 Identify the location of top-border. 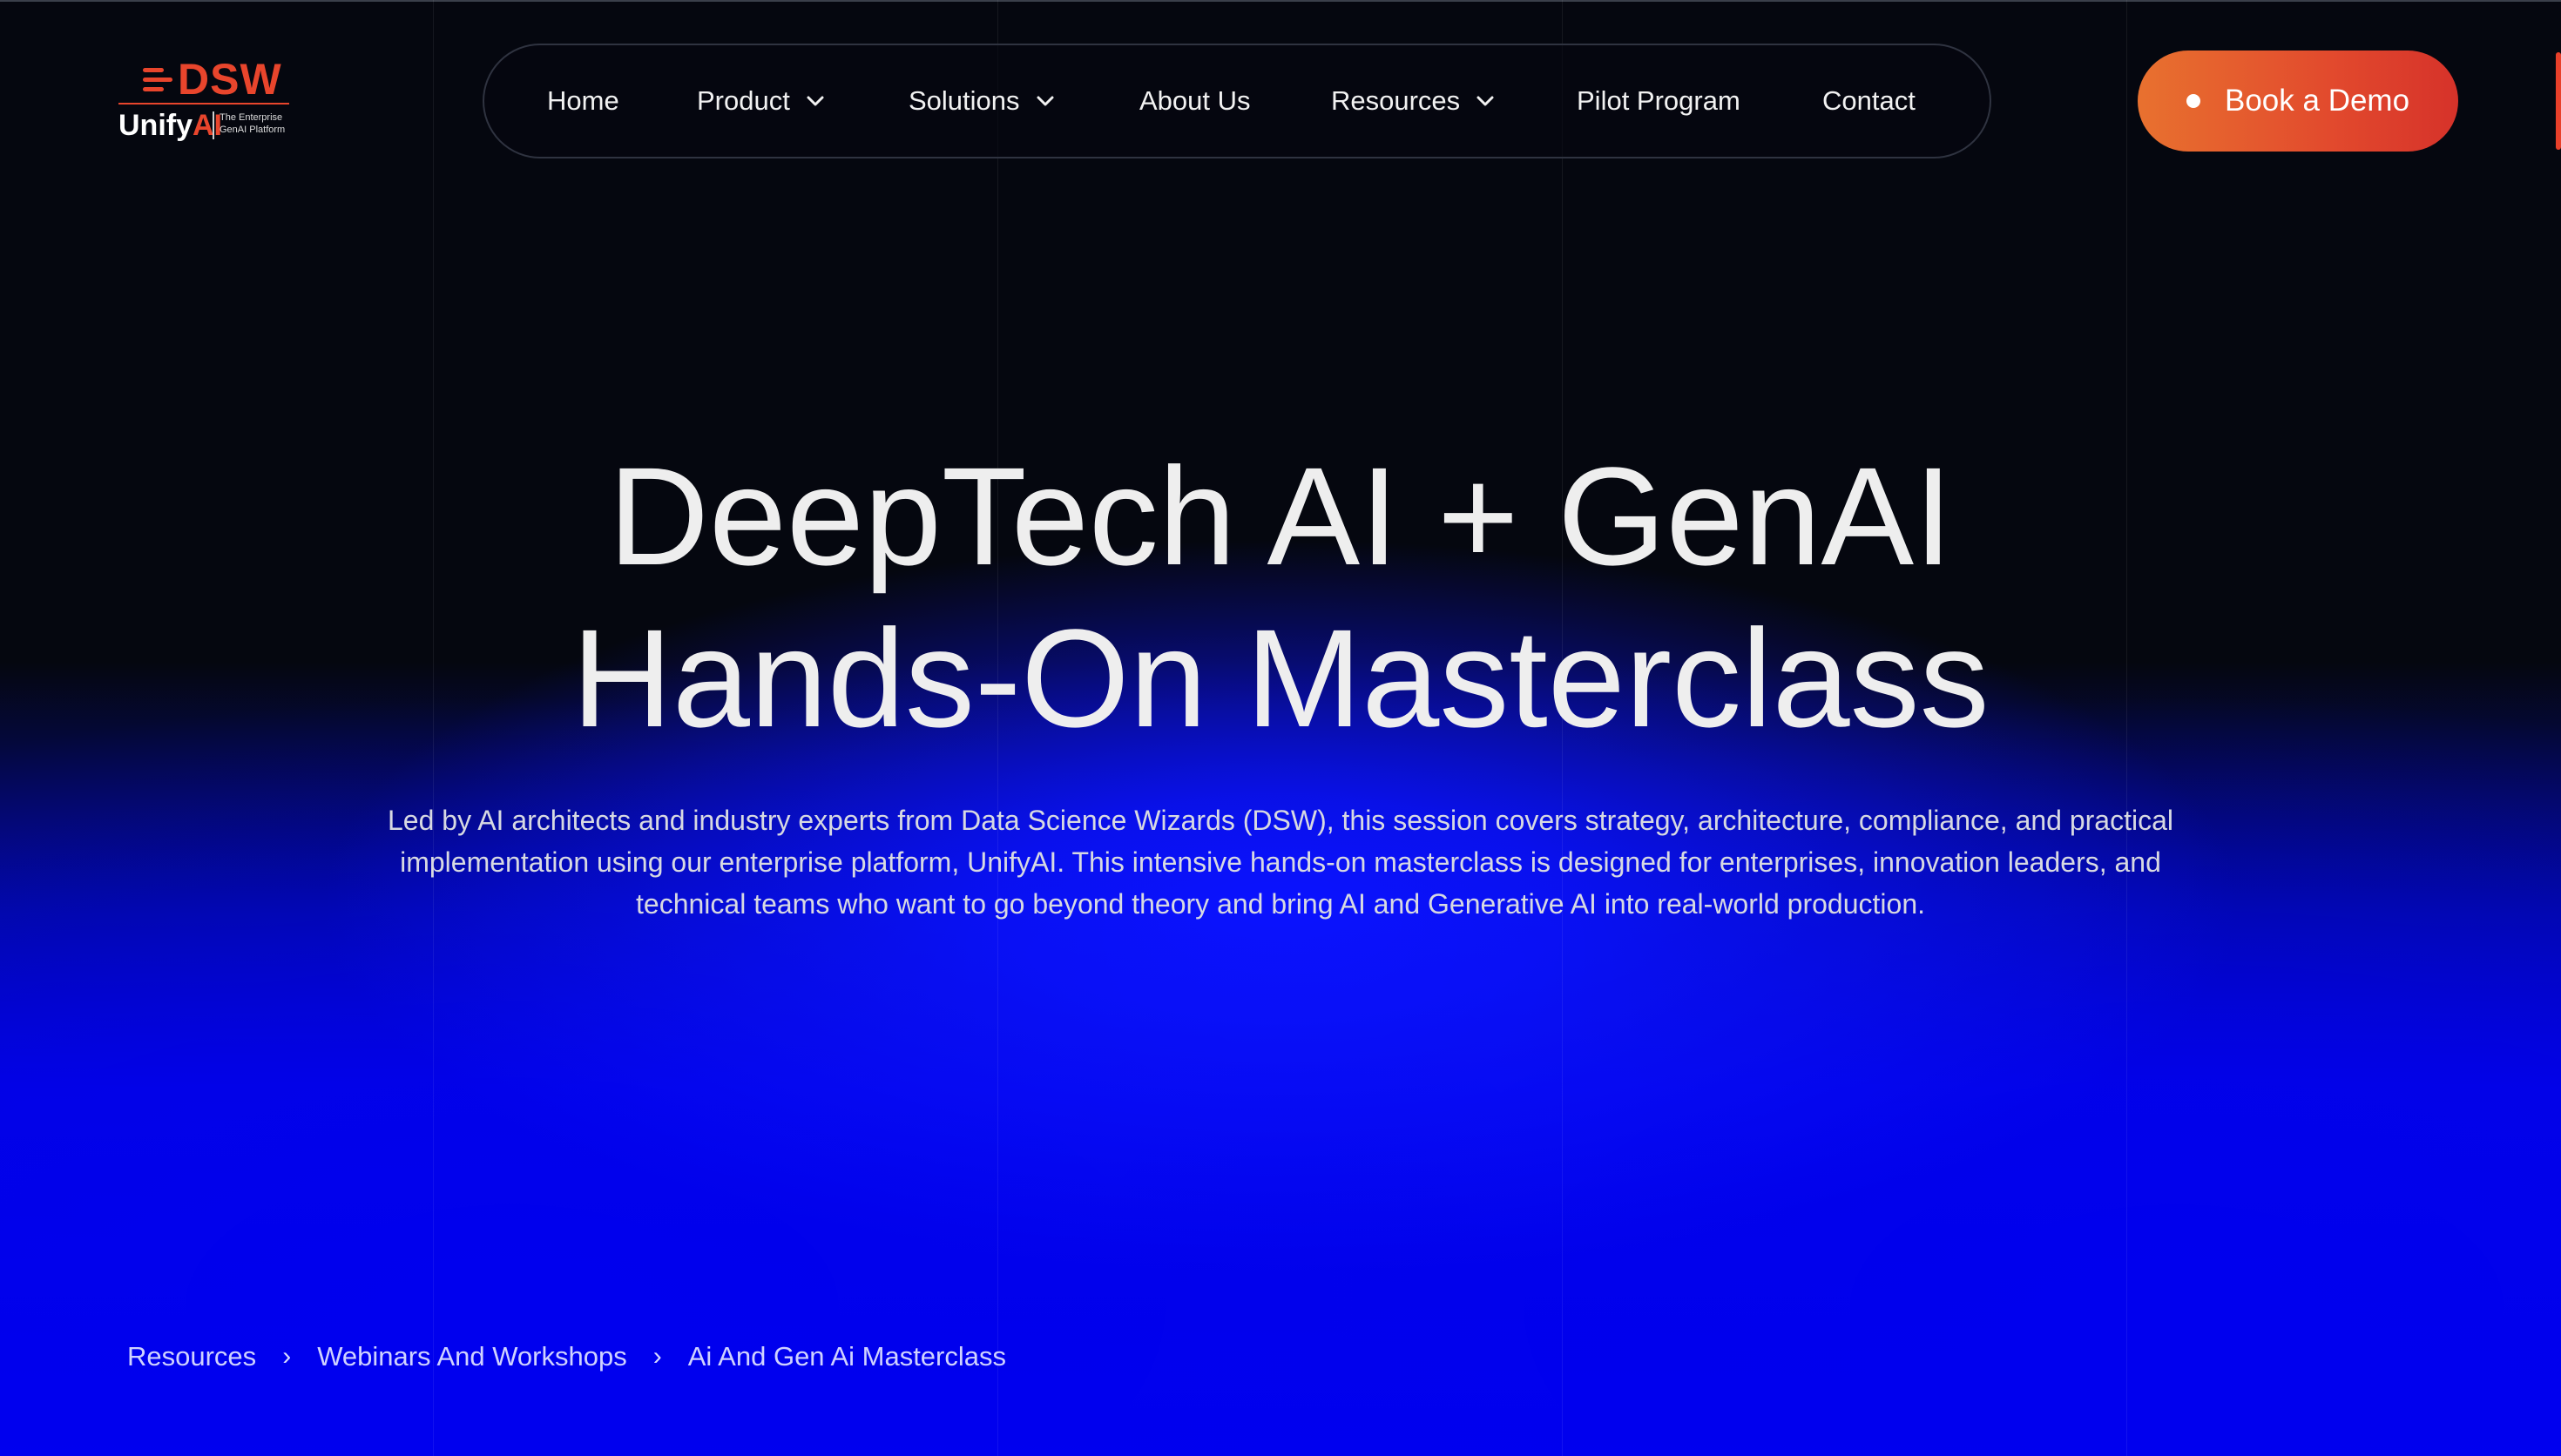
(1280, 1).